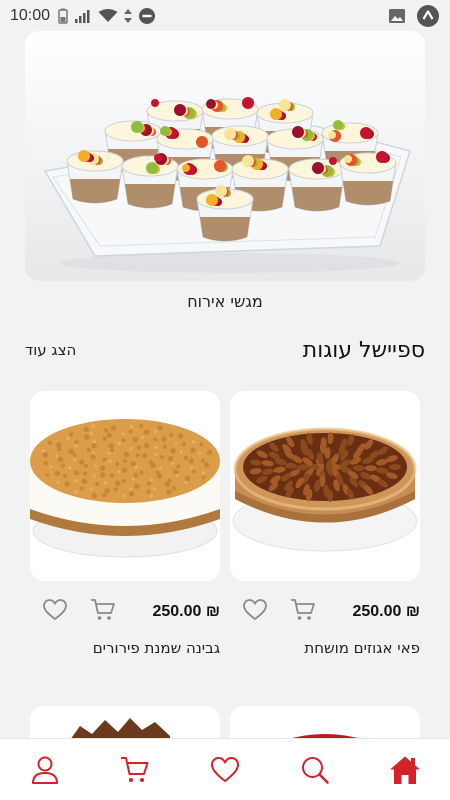  What do you see at coordinates (147, 16) in the screenshot?
I see `do-not-disturb-icon` at bounding box center [147, 16].